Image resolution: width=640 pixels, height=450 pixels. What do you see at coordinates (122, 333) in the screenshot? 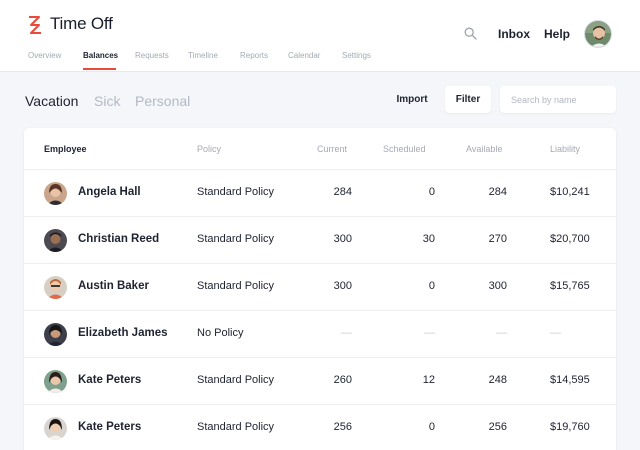
I see `employee-name: Elizabeth James` at bounding box center [122, 333].